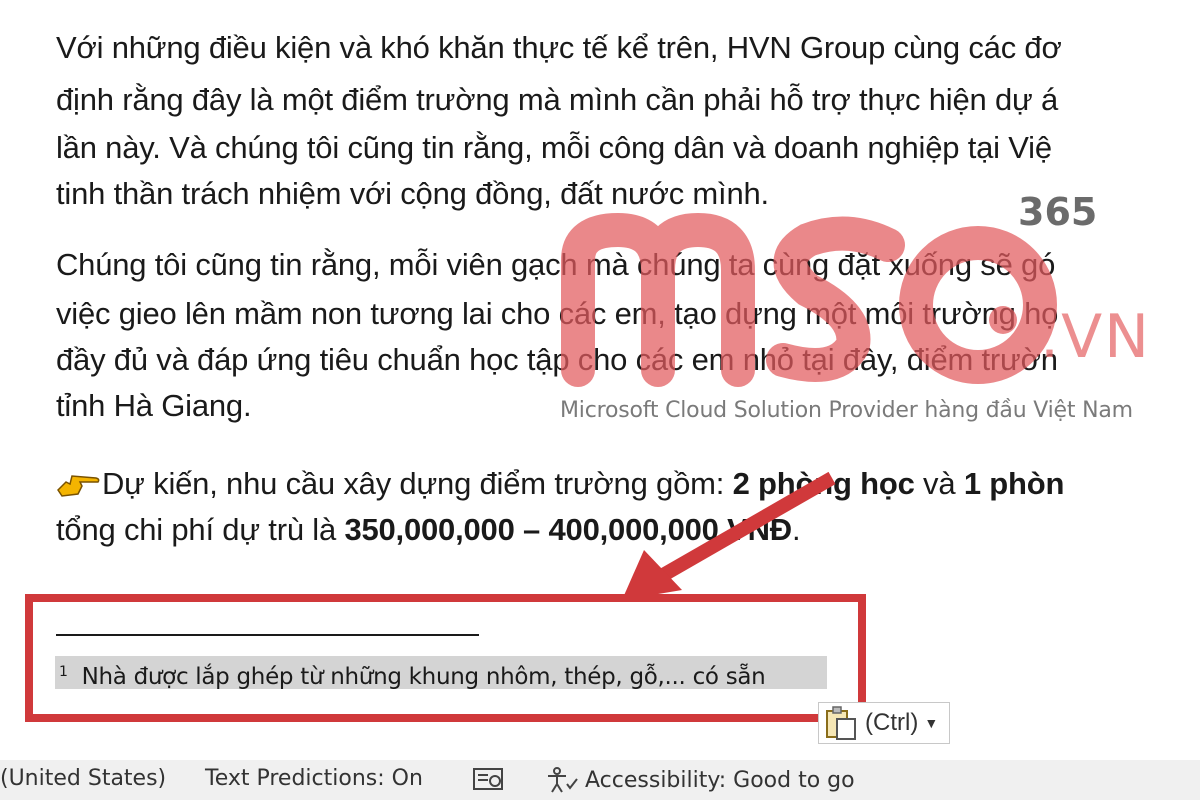 The image size is (1200, 800). Describe the element at coordinates (78, 486) in the screenshot. I see `pointing-hand-icon` at that location.